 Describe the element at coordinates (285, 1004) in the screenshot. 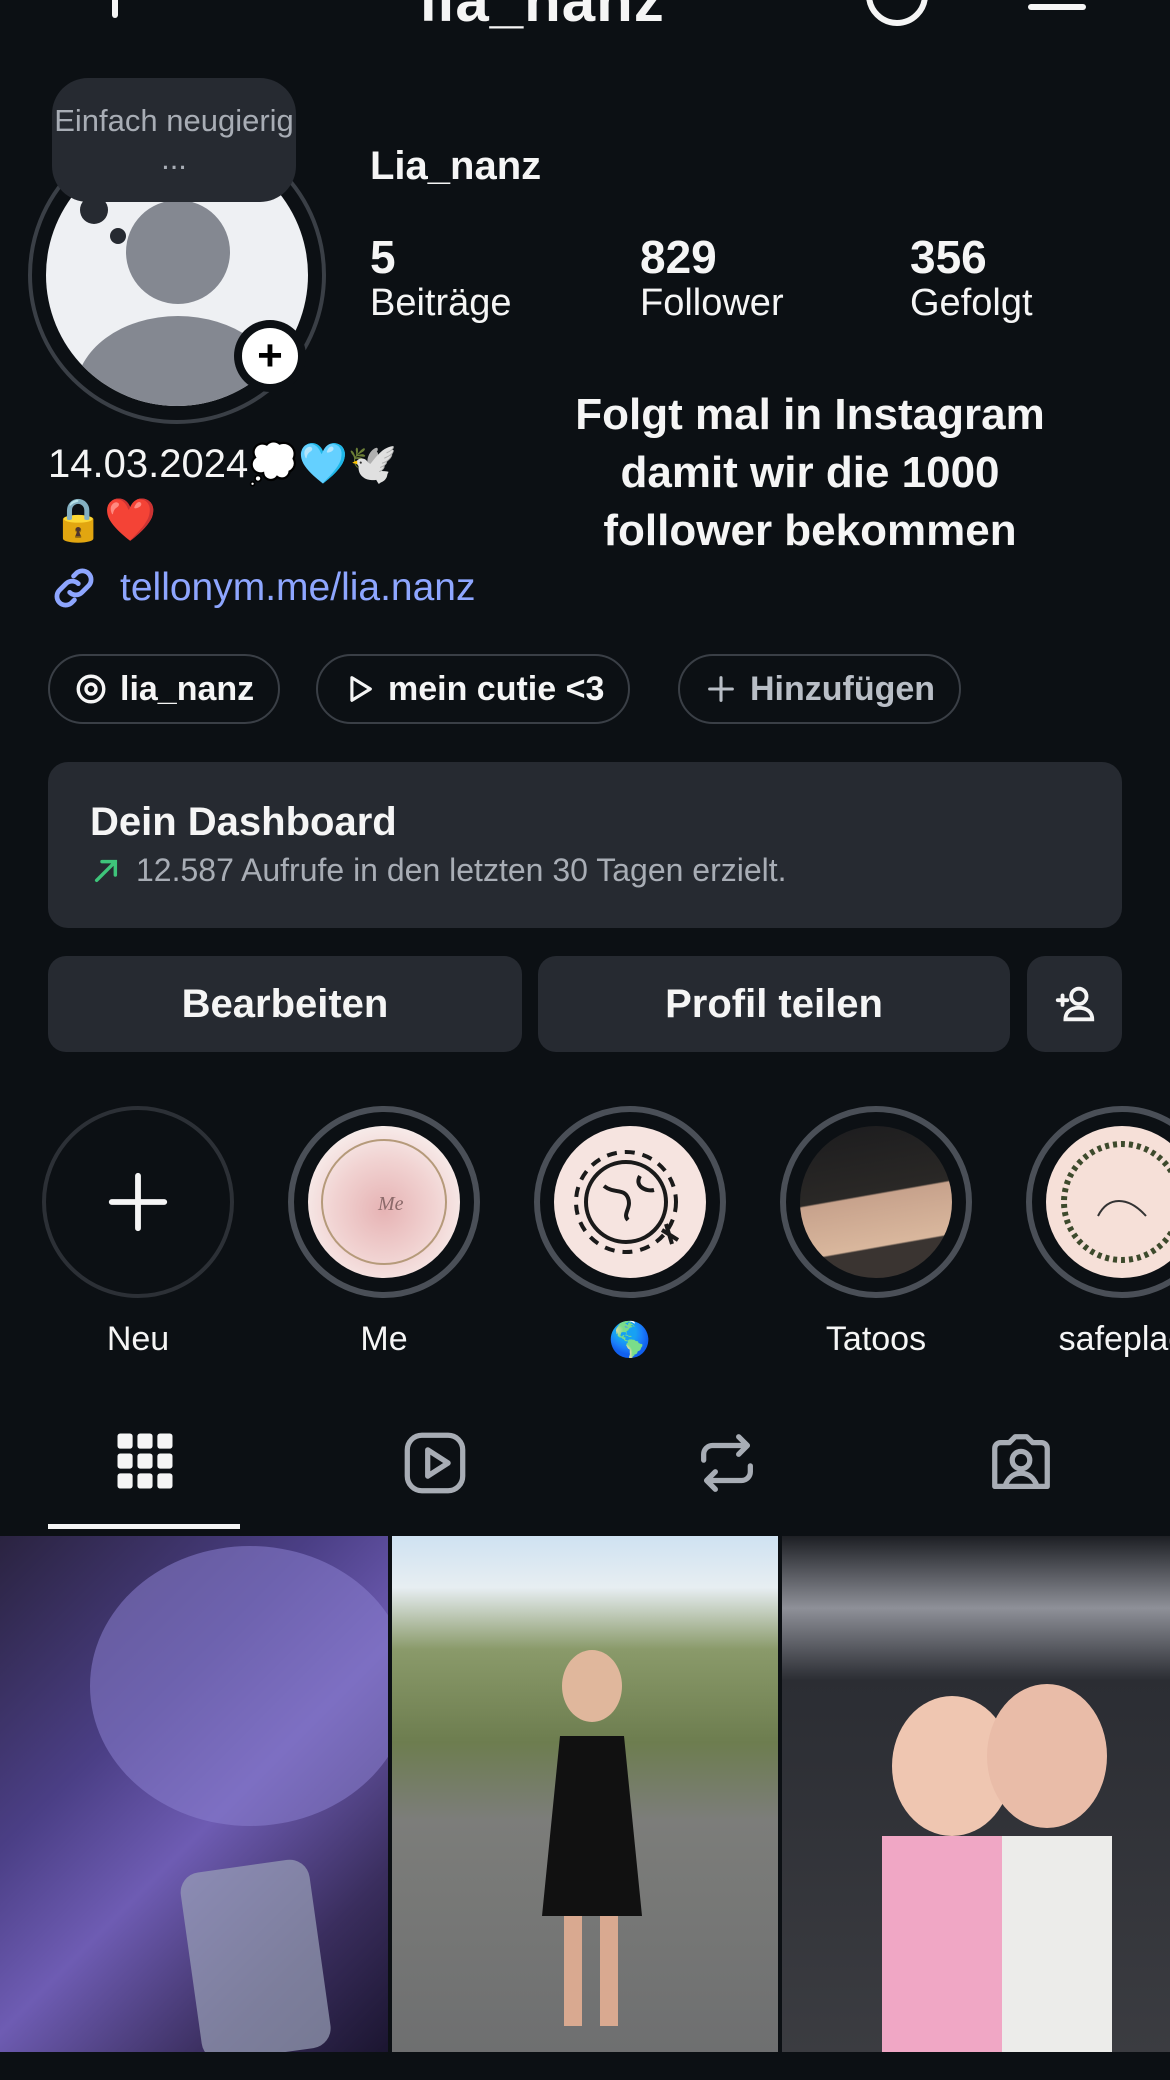

I see `edit-profile-button: Bearbeiten` at that location.